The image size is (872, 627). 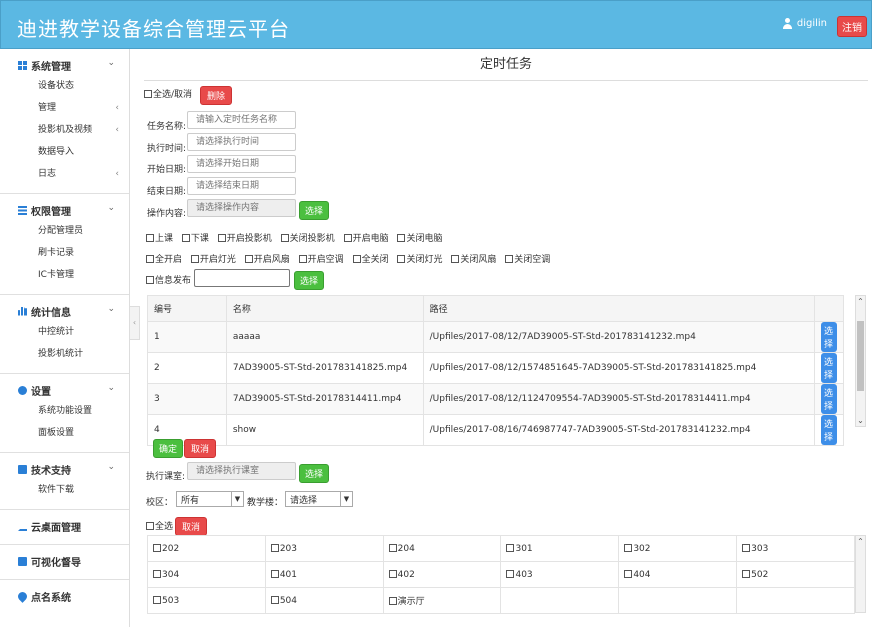 I want to click on classroom-select-button: 选择, so click(x=314, y=473).